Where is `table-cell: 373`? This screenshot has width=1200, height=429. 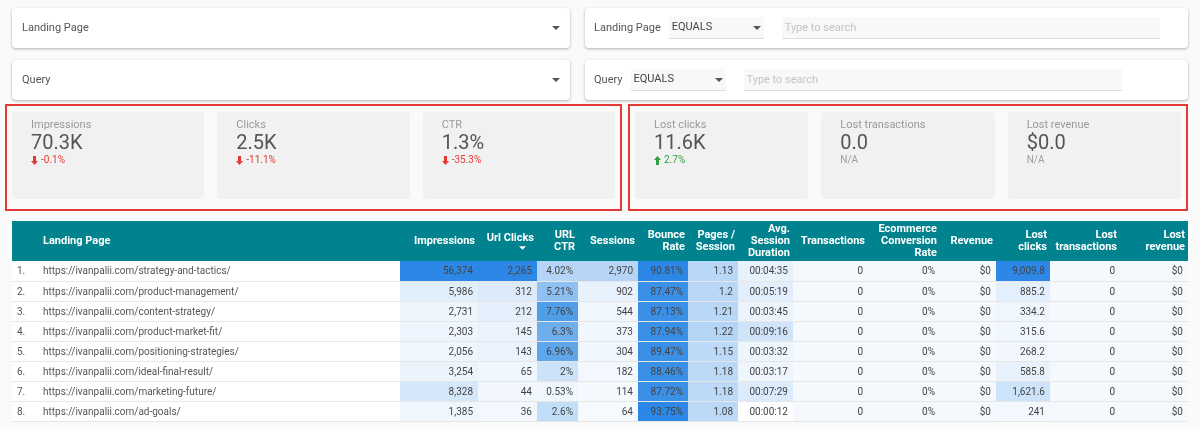
table-cell: 373 is located at coordinates (608, 331).